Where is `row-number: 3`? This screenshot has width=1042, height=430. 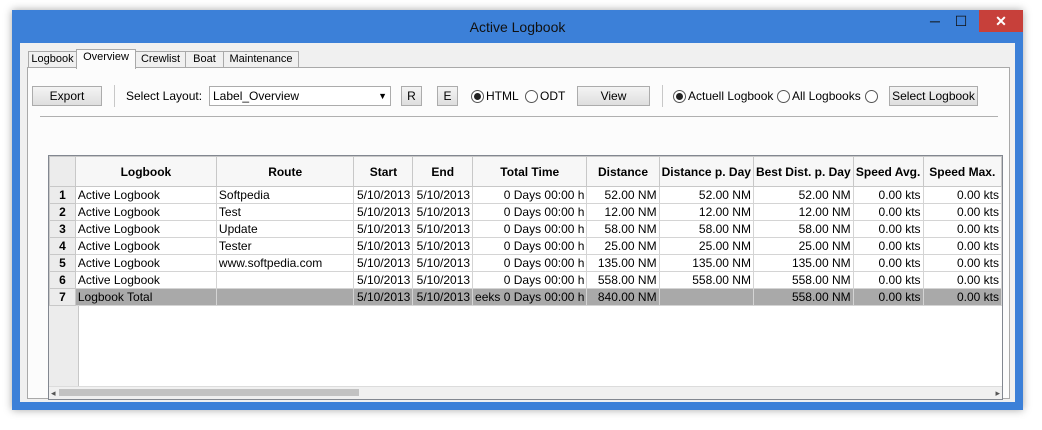
row-number: 3 is located at coordinates (62, 229).